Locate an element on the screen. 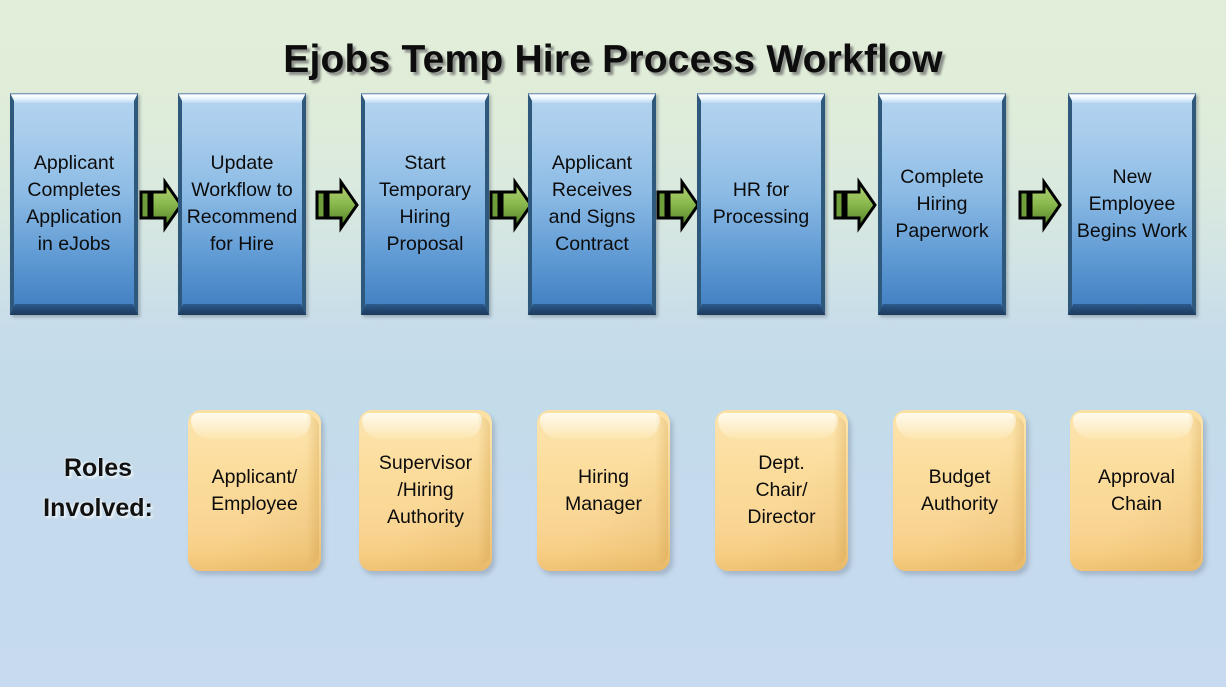  role-box-1: Applicant/ Employee is located at coordinates (254, 490).